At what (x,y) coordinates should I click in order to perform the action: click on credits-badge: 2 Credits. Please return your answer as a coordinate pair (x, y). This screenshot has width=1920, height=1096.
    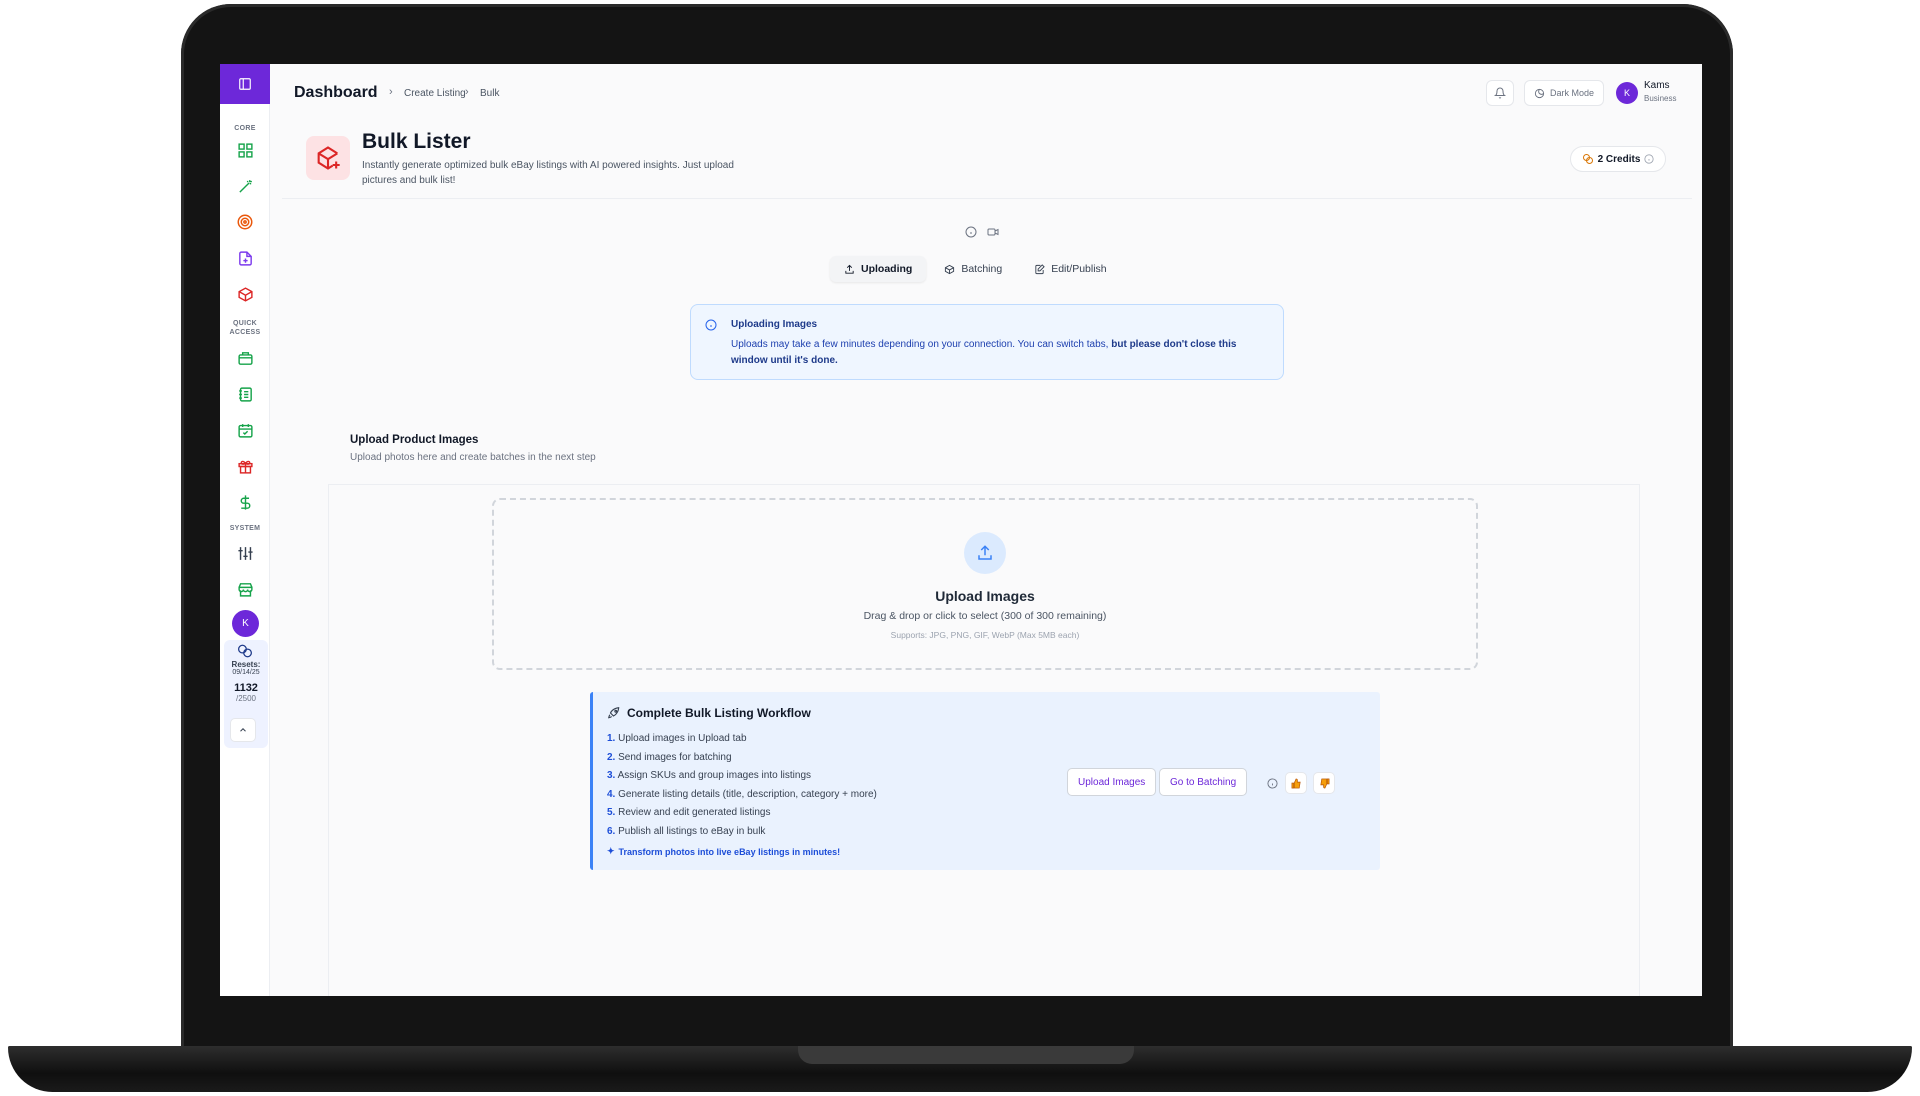
    Looking at the image, I should click on (1618, 159).